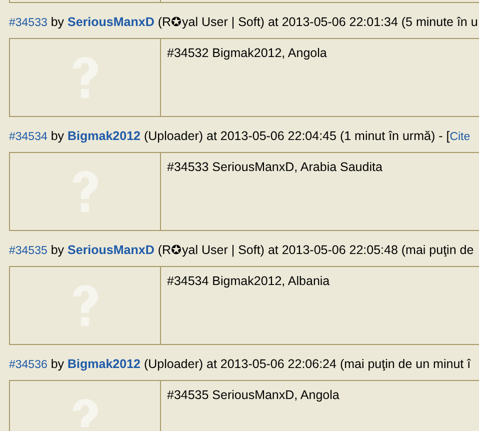  Describe the element at coordinates (240, 136) in the screenshot. I see `post-header: #34534 by Bigmak2012 (Uploader) at 2013-05-06 22:04:45 (1 minut în urmă) - [Cite` at that location.